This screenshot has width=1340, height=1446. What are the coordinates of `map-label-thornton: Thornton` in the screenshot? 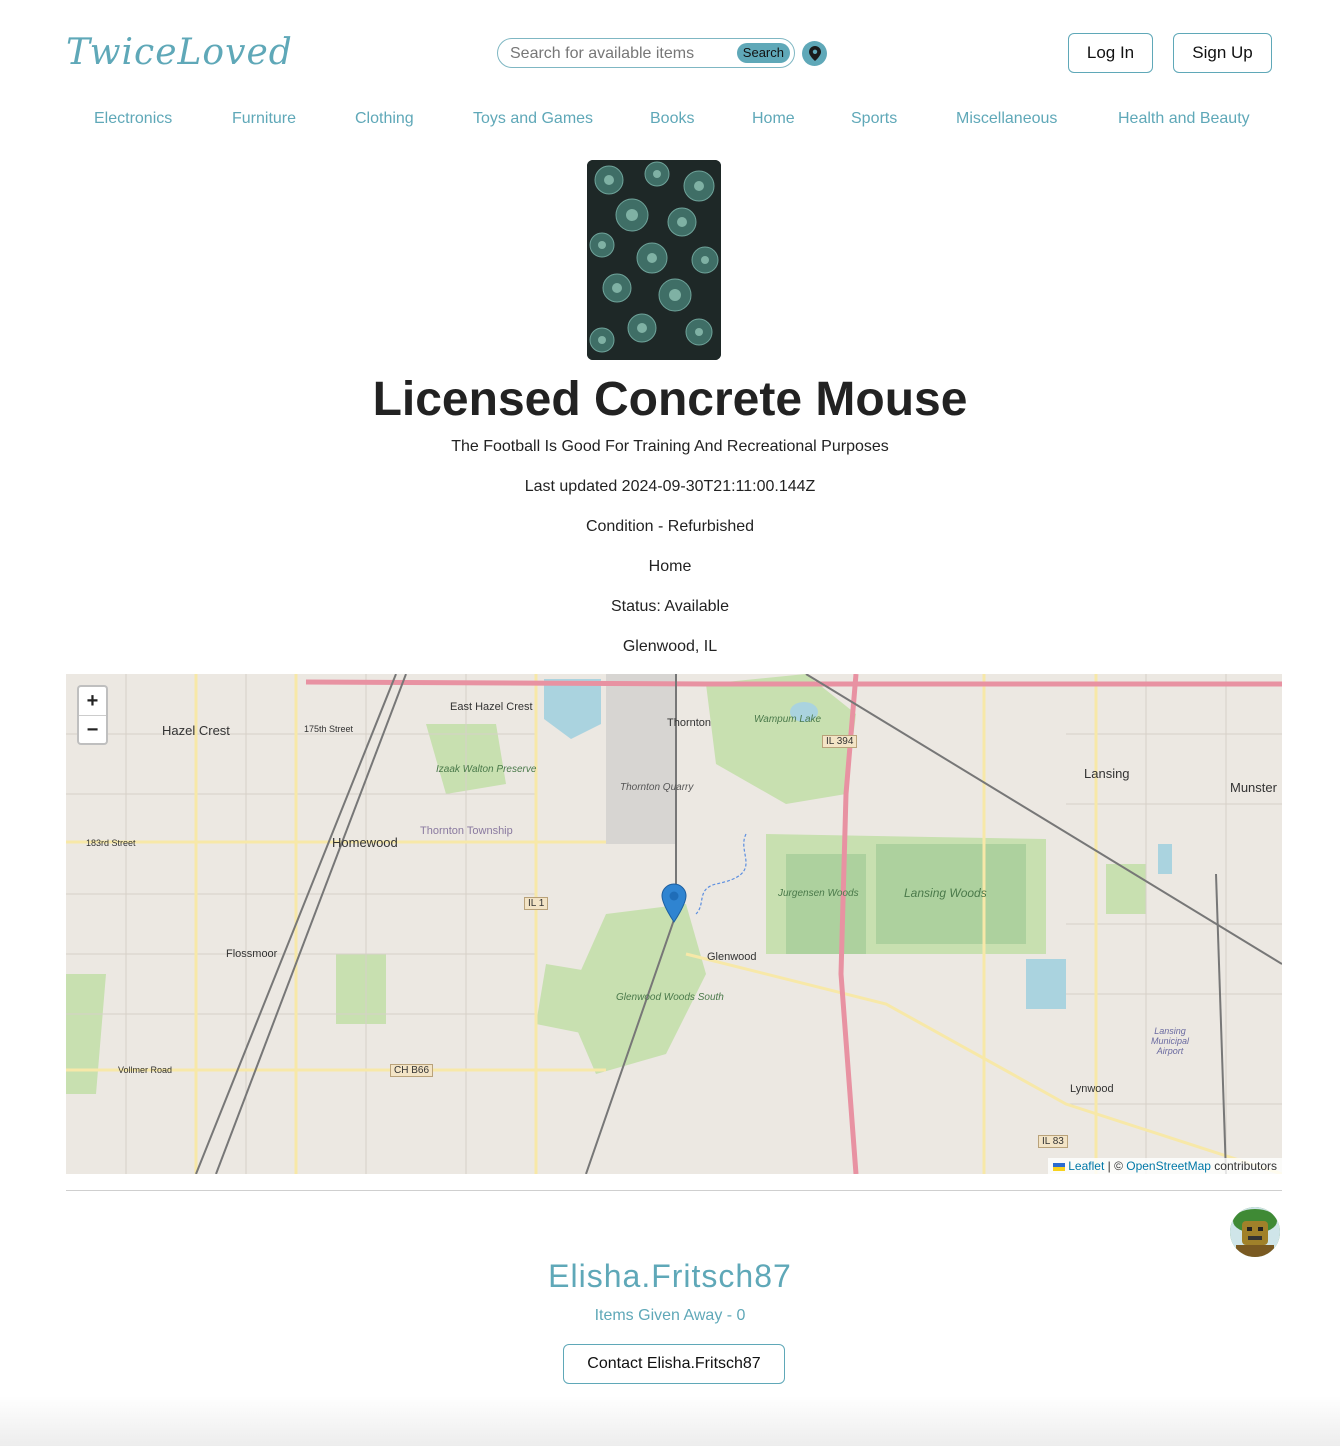 It's located at (689, 723).